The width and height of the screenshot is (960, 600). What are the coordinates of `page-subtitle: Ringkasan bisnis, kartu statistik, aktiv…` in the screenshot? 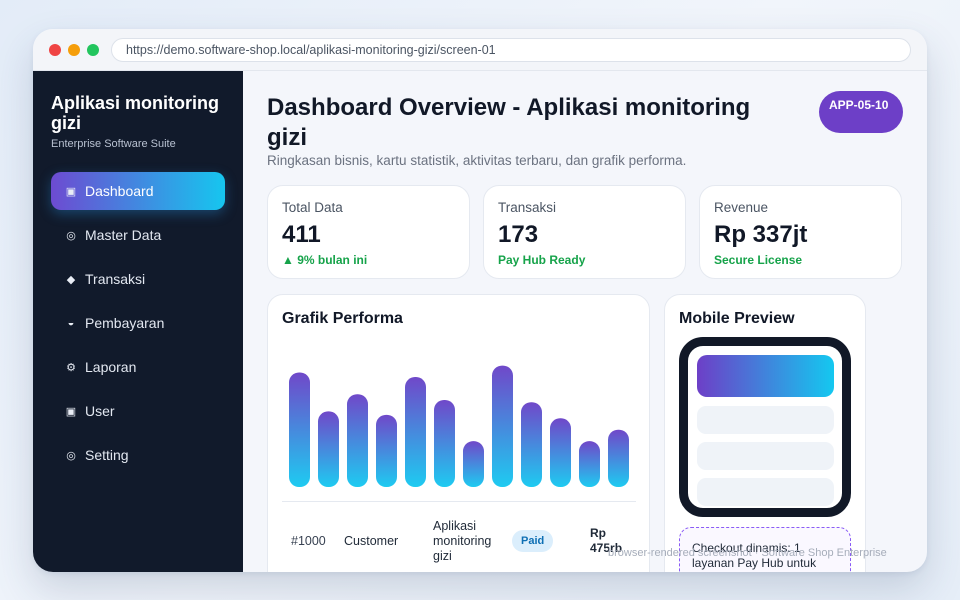 It's located at (477, 160).